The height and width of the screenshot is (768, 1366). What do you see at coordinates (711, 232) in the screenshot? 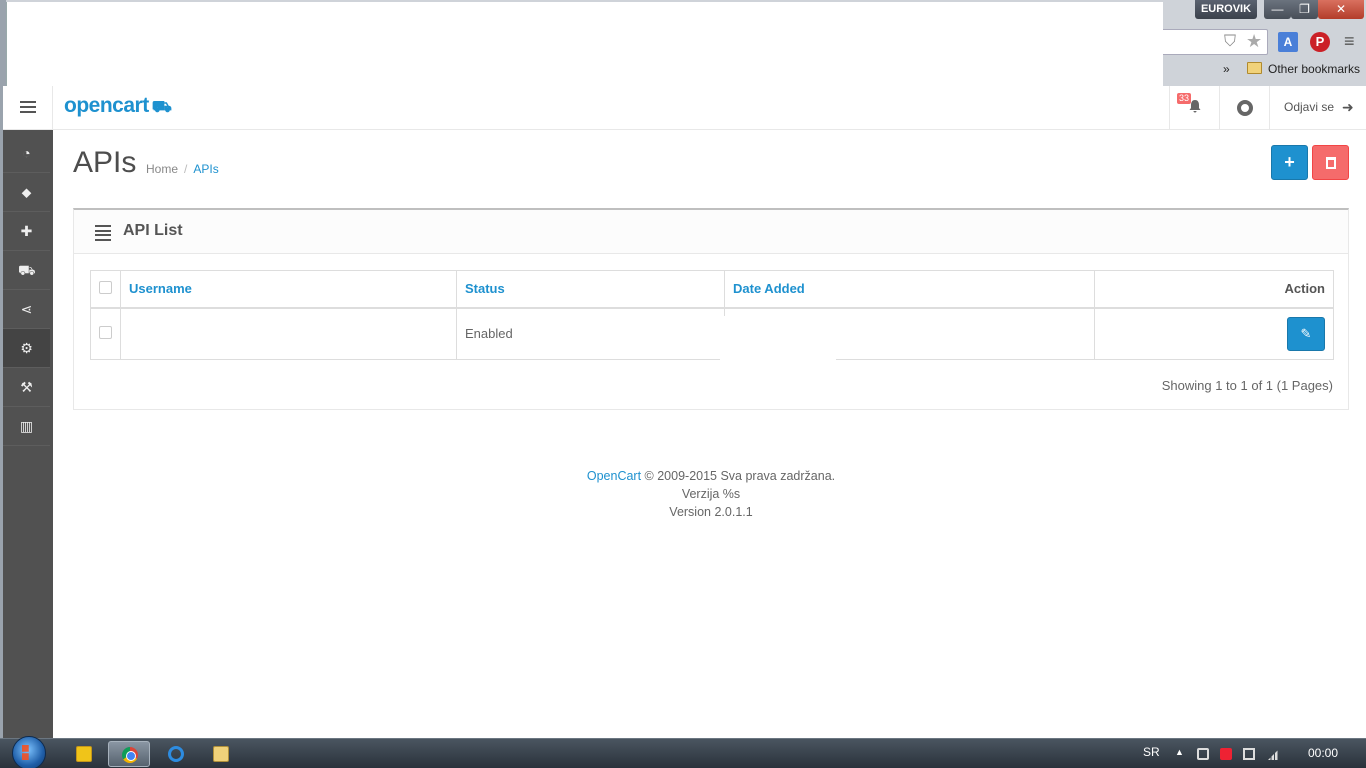
I see `panel-heading: API List` at bounding box center [711, 232].